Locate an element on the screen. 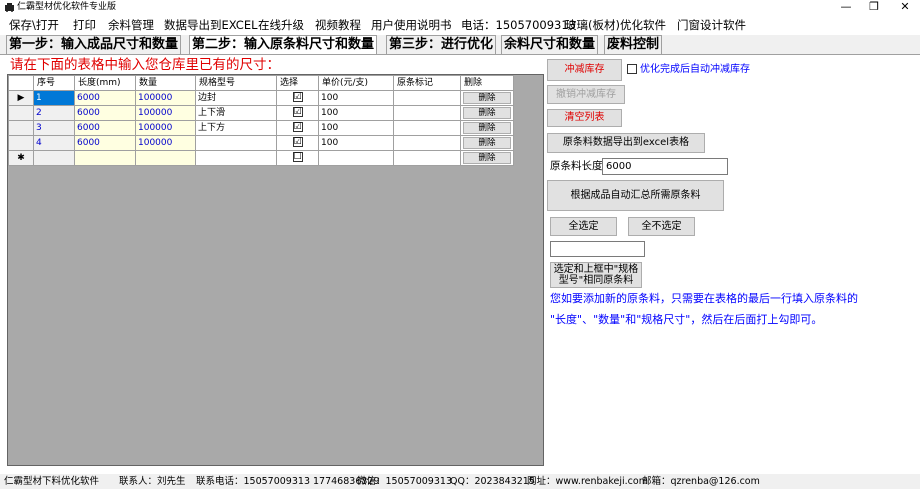 The height and width of the screenshot is (489, 920). tab-step3: 第三步：进行优化 is located at coordinates (441, 45).